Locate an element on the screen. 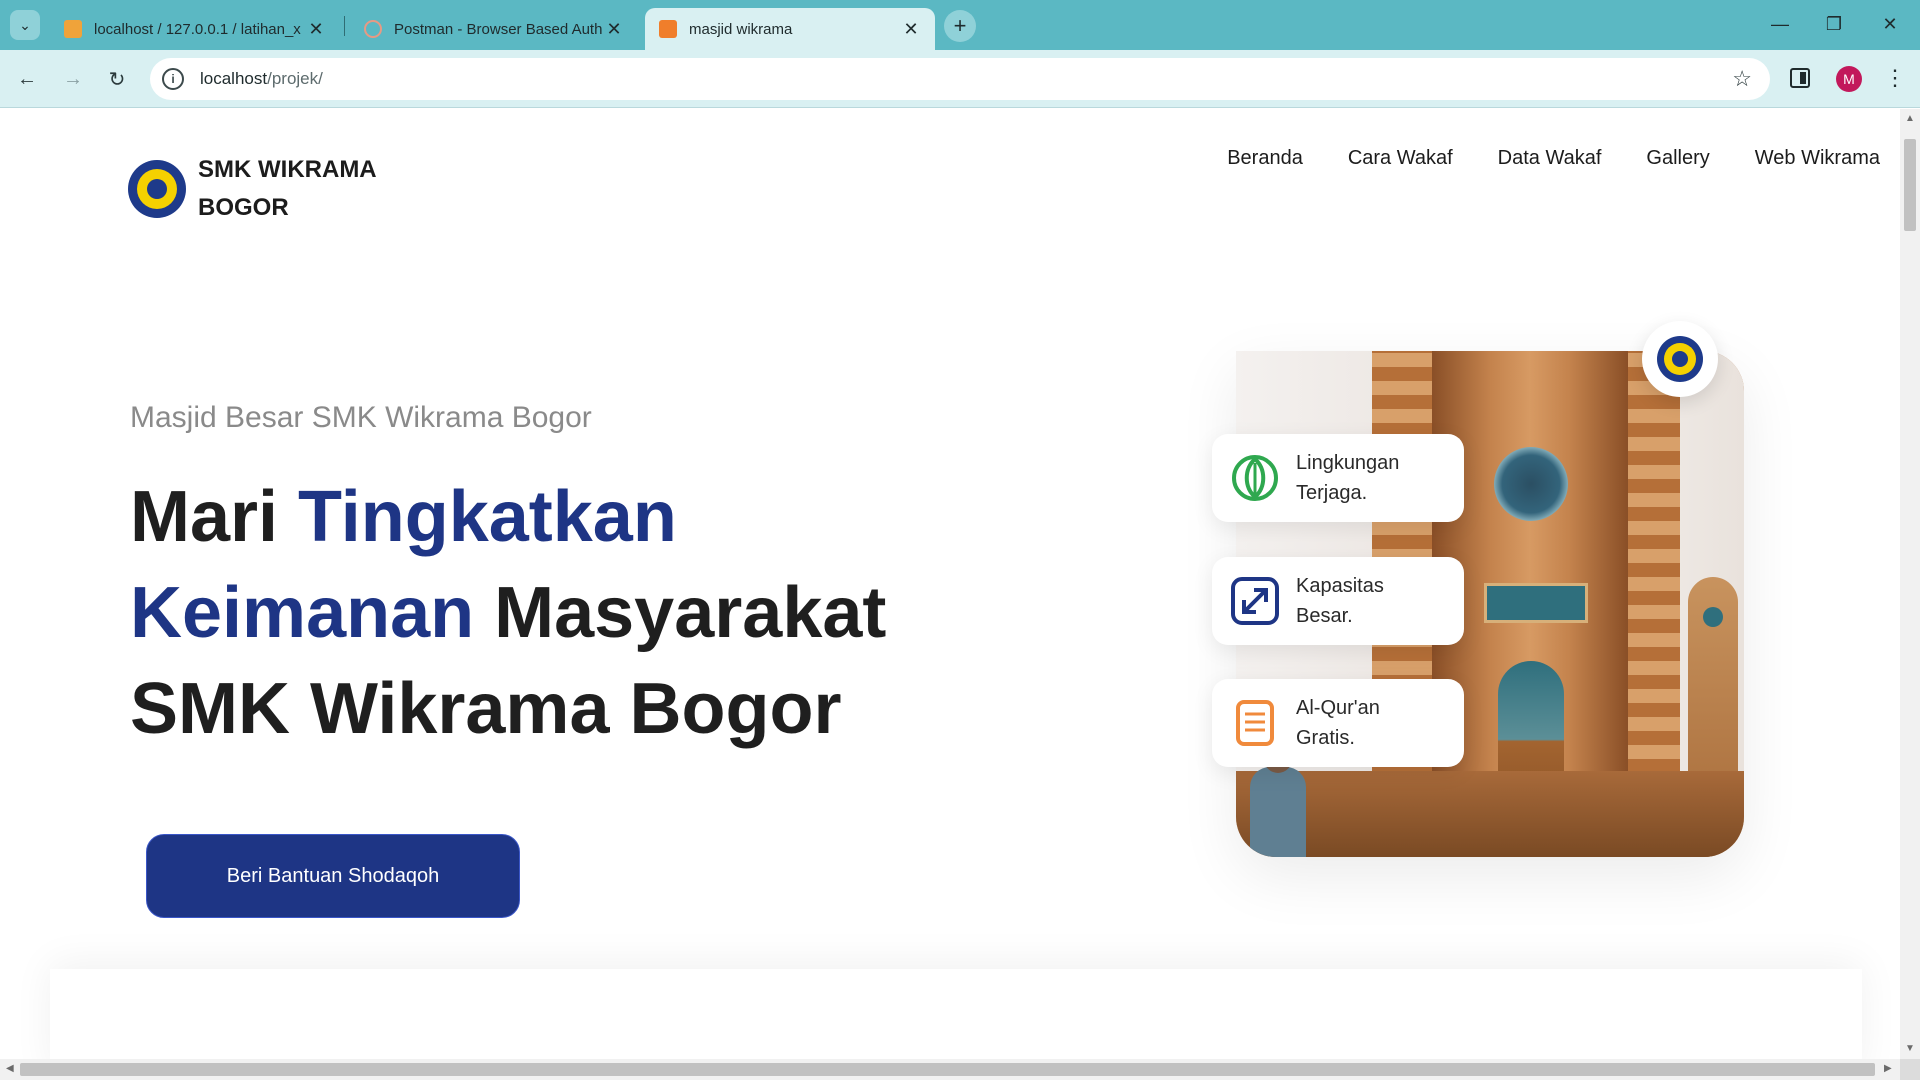 The width and height of the screenshot is (1920, 1080). nav-beranda: Beranda is located at coordinates (1265, 158).